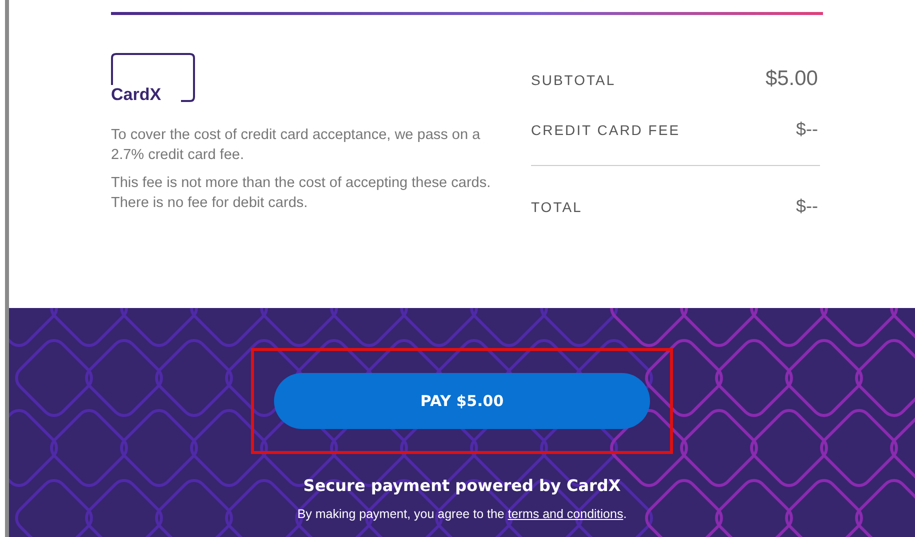 The height and width of the screenshot is (537, 915). I want to click on summary-value: $5.00, so click(792, 79).